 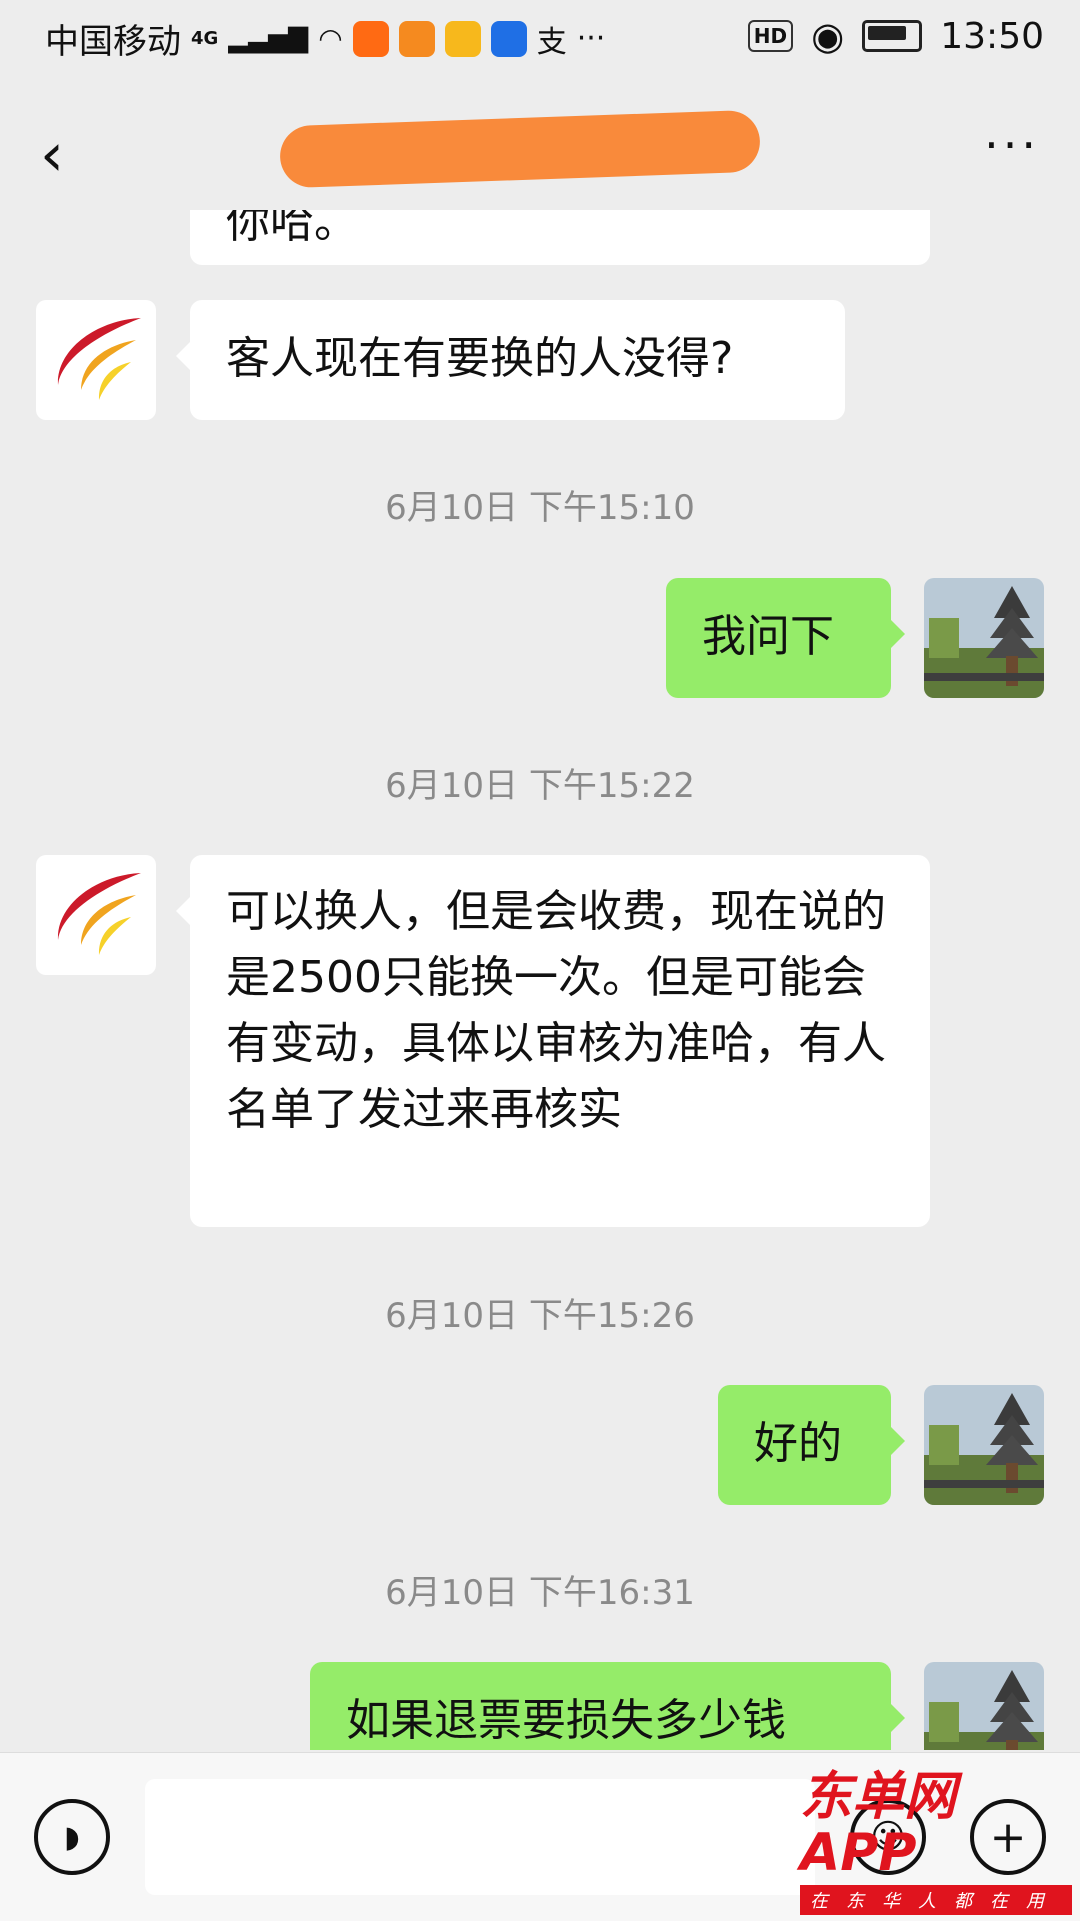 What do you see at coordinates (892, 36) in the screenshot?
I see `battery-icon` at bounding box center [892, 36].